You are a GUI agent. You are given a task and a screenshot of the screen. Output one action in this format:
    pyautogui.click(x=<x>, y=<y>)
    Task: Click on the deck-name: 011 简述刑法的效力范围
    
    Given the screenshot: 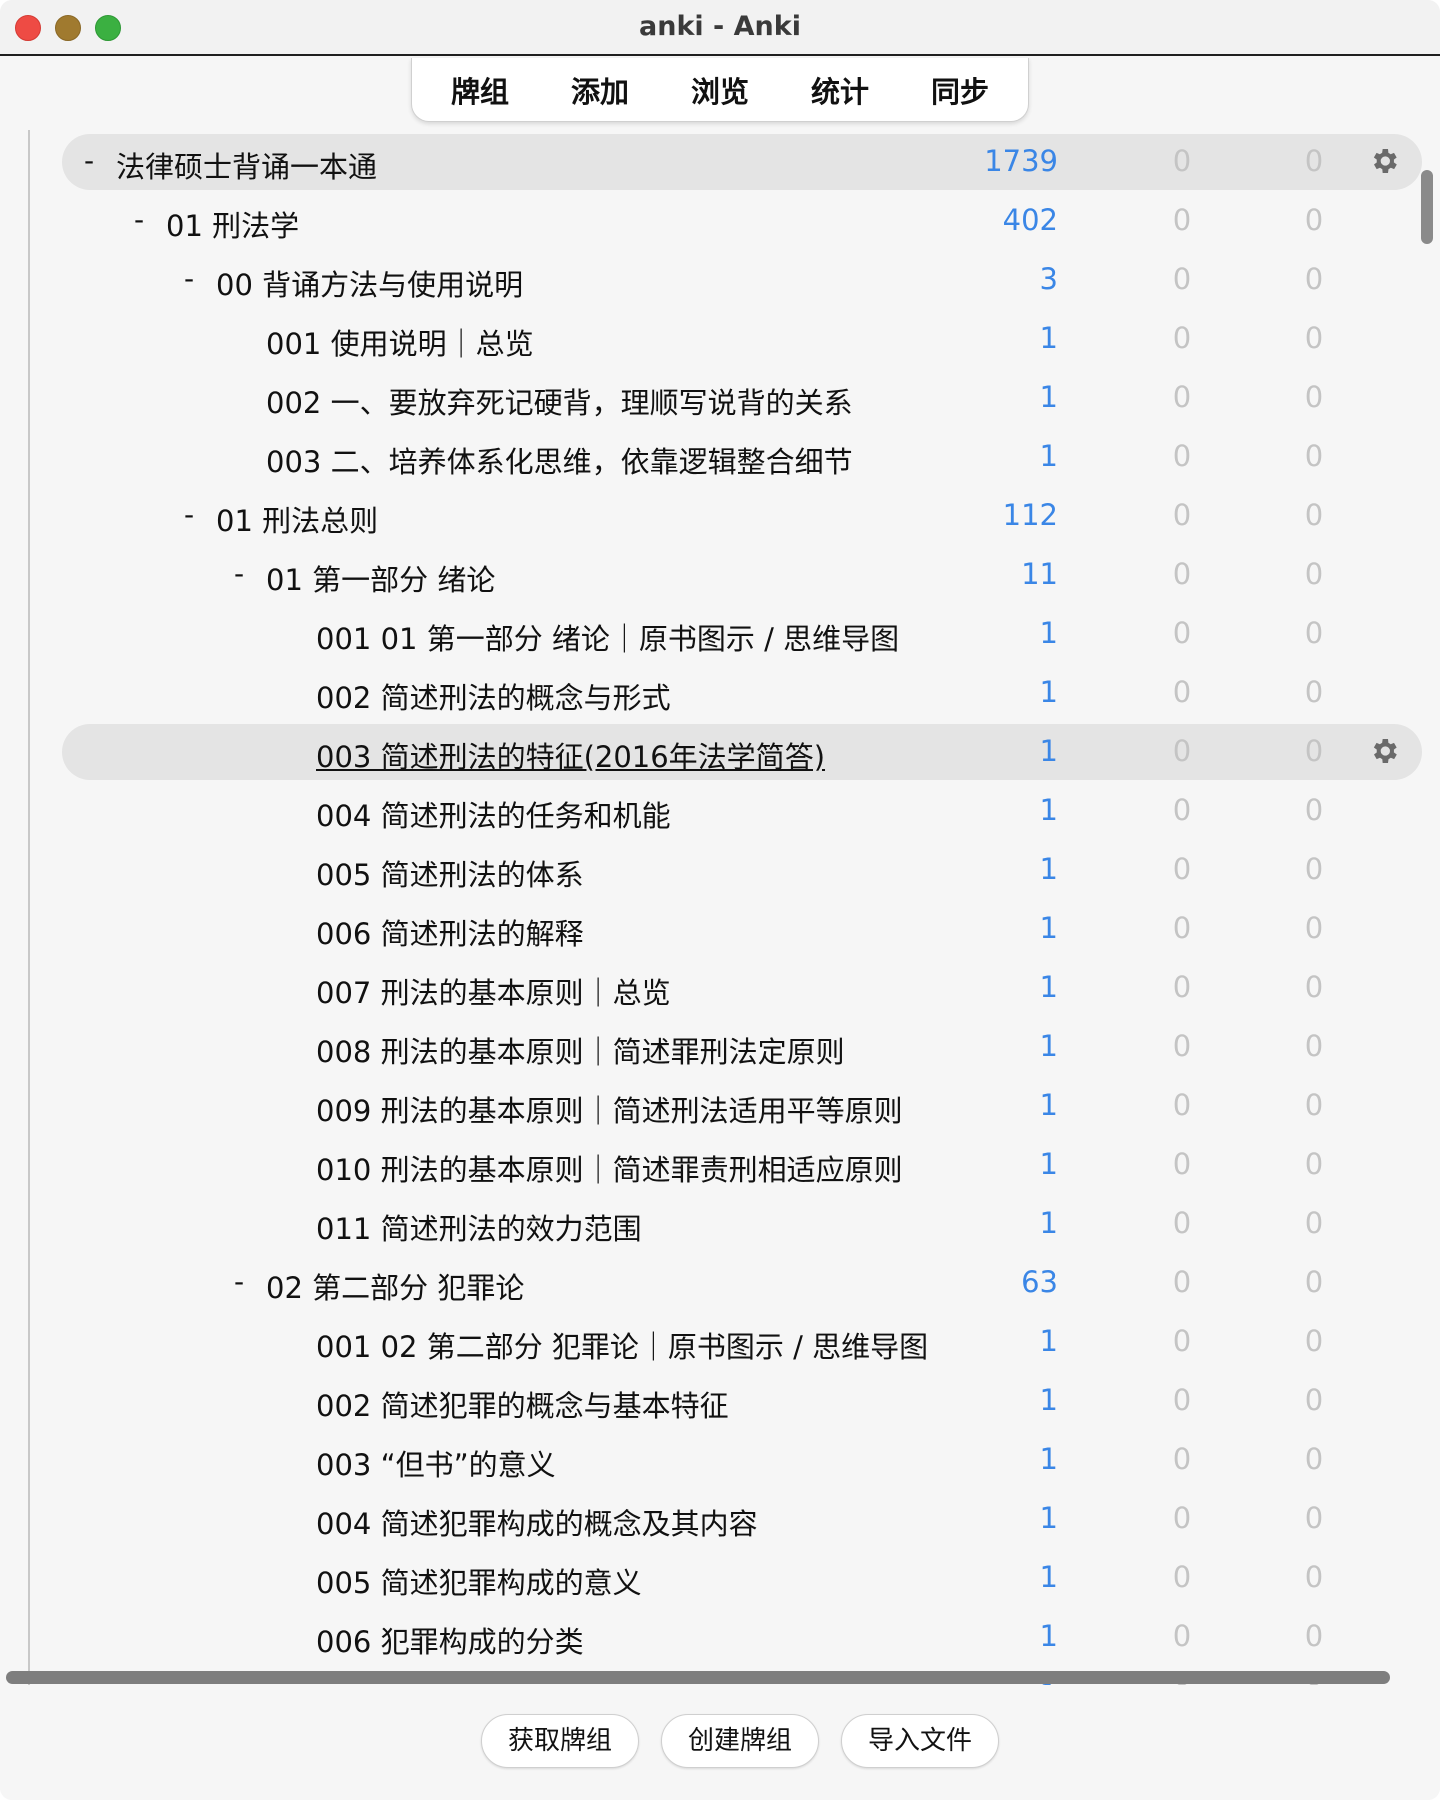 What is the action you would take?
    pyautogui.click(x=479, y=1227)
    